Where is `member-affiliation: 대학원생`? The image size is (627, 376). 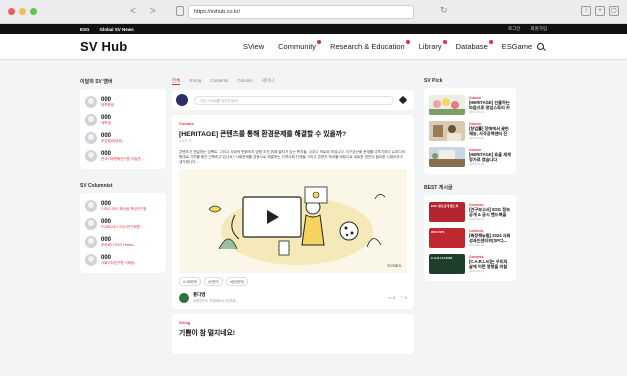 member-affiliation: 대학원생 is located at coordinates (107, 105).